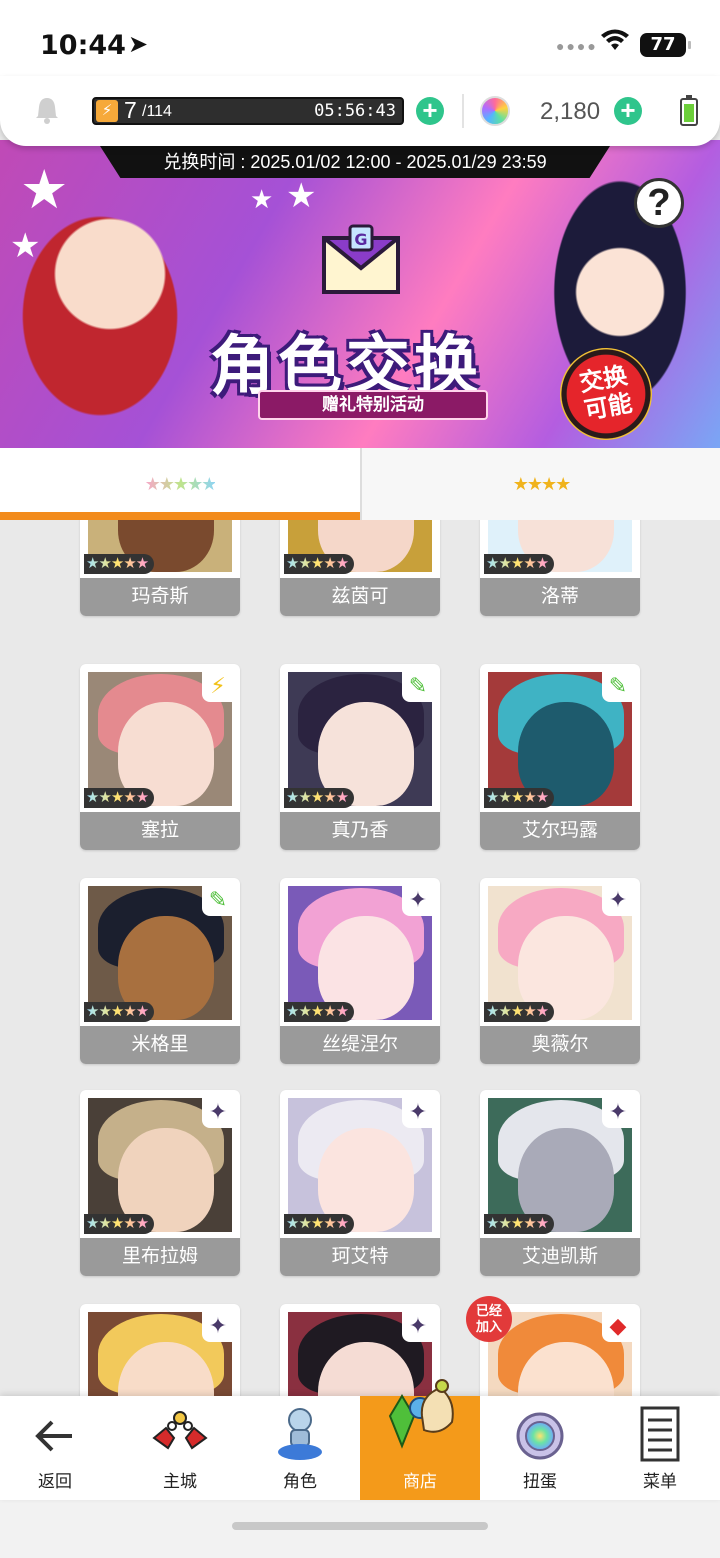  What do you see at coordinates (560, 1045) in the screenshot?
I see `character-name: 奥薇尔` at bounding box center [560, 1045].